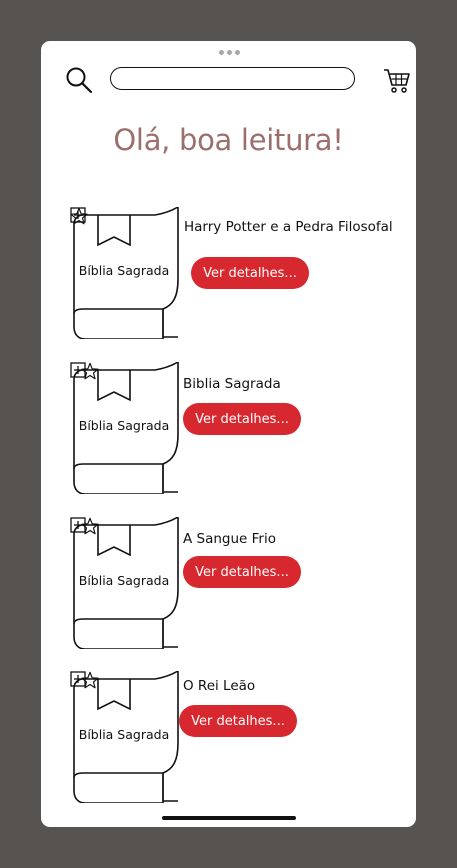 The height and width of the screenshot is (868, 457). What do you see at coordinates (288, 227) in the screenshot?
I see `book-title: Harry Potter e a Pedra Filosofal` at bounding box center [288, 227].